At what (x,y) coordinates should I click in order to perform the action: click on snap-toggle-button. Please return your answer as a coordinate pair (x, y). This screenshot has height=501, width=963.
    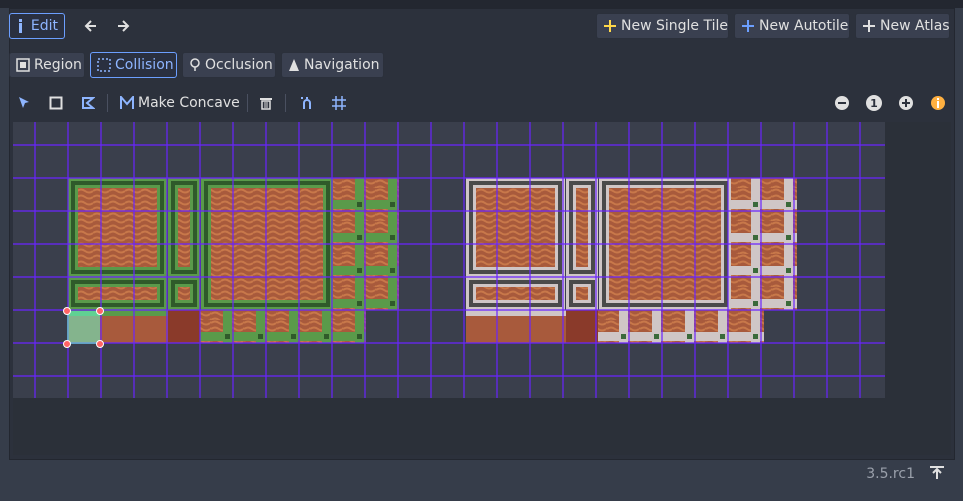
    Looking at the image, I should click on (307, 103).